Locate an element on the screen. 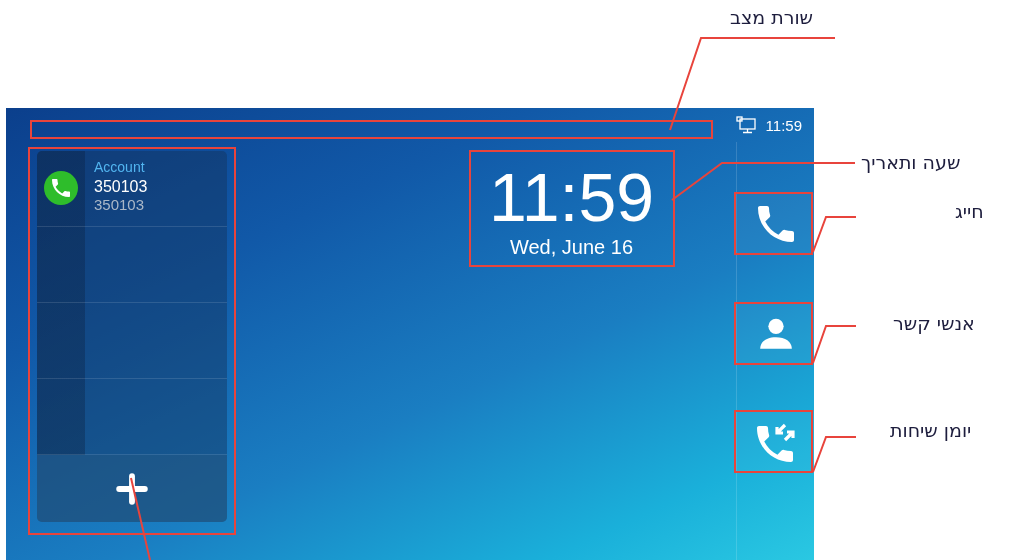 This screenshot has height=560, width=1014. add-account-button is located at coordinates (132, 488).